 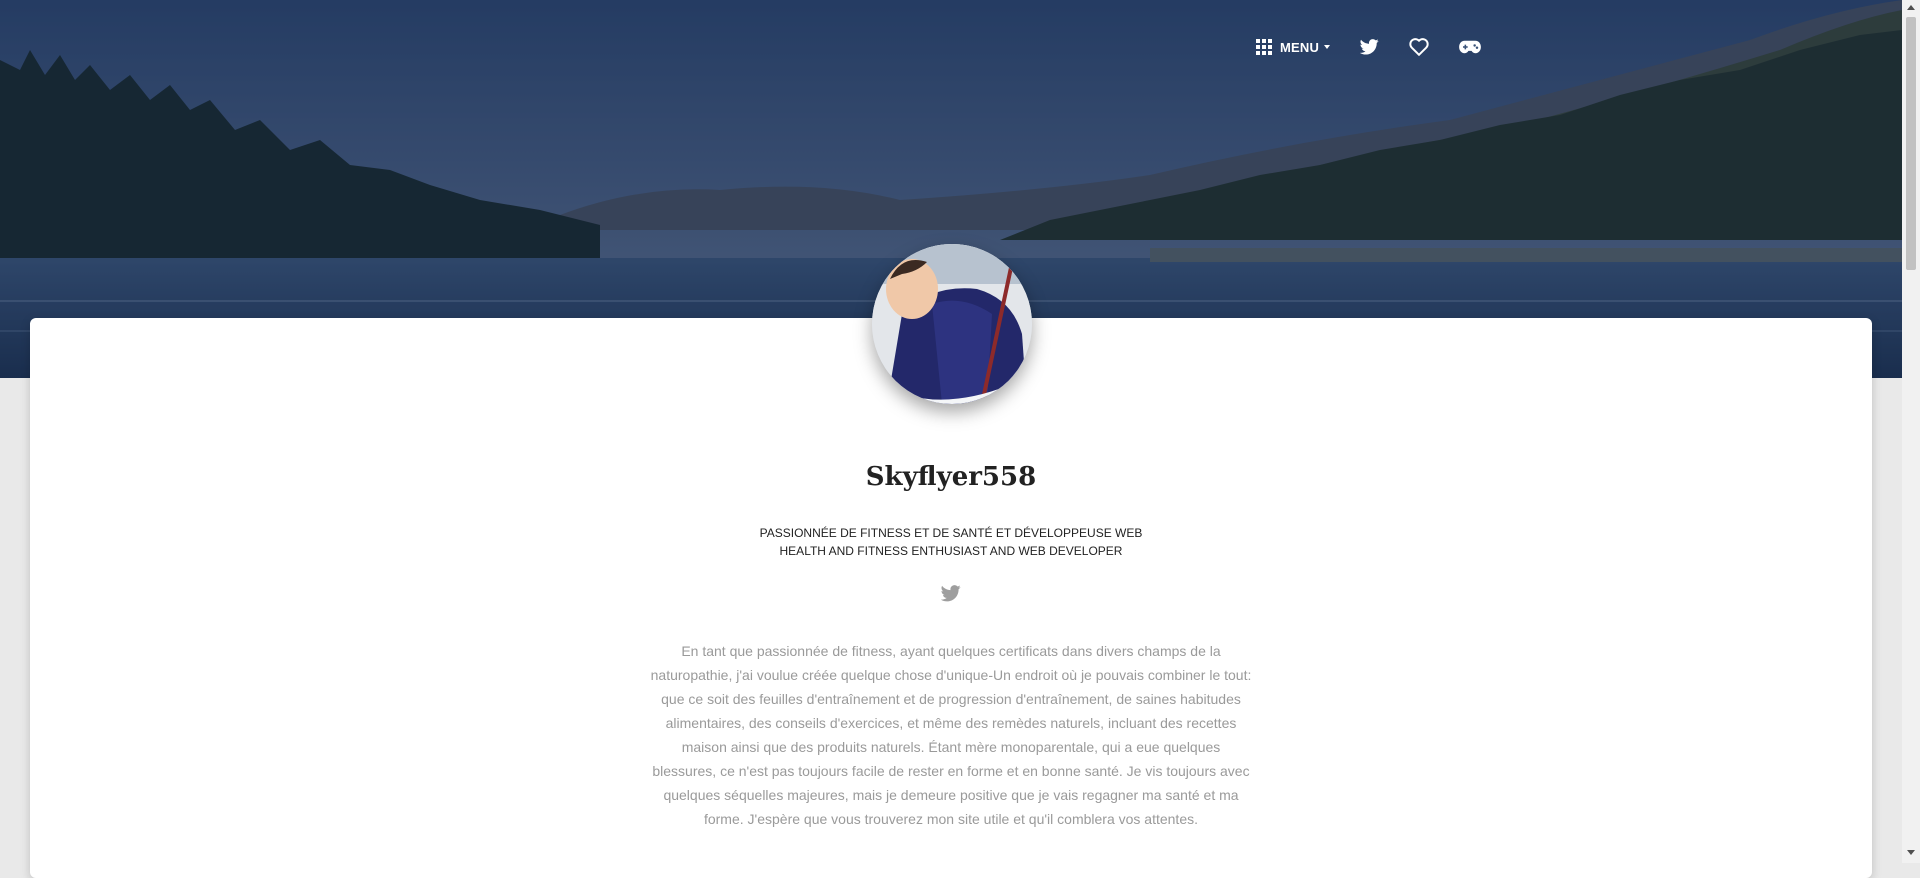 I want to click on caret-down-icon, so click(x=1327, y=47).